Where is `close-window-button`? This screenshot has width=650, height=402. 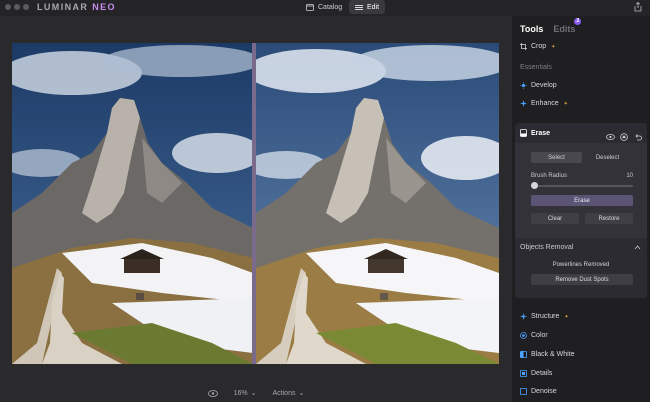
close-window-button is located at coordinates (8, 7).